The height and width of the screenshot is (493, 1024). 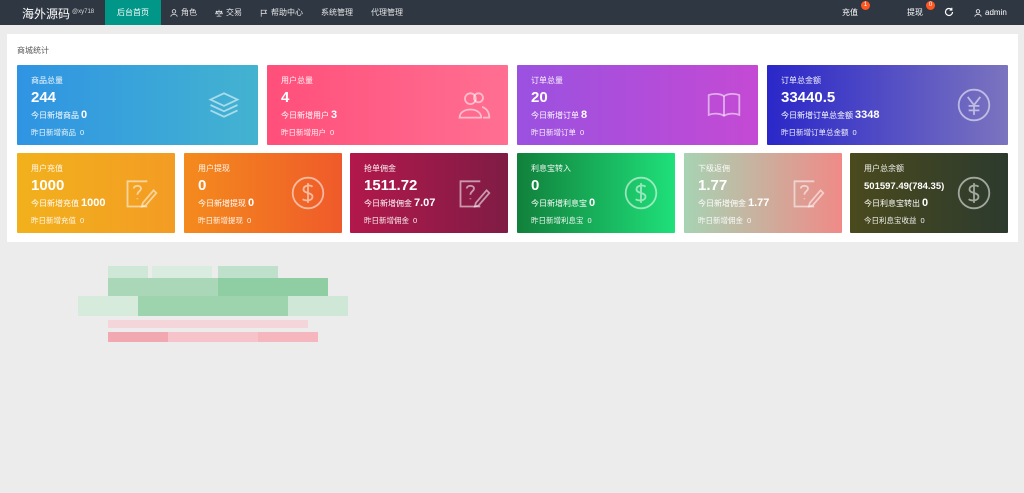 I want to click on stat-card: 下级返佣 1.77 今日新增佣金 1.77 昨日新增佣金 0, so click(x=763, y=193).